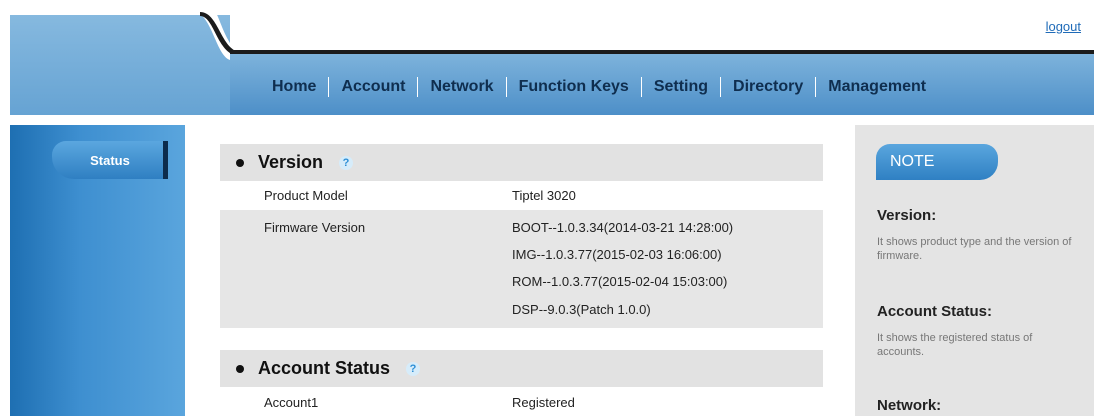  Describe the element at coordinates (935, 311) in the screenshot. I see `note-heading: Account Status:` at that location.